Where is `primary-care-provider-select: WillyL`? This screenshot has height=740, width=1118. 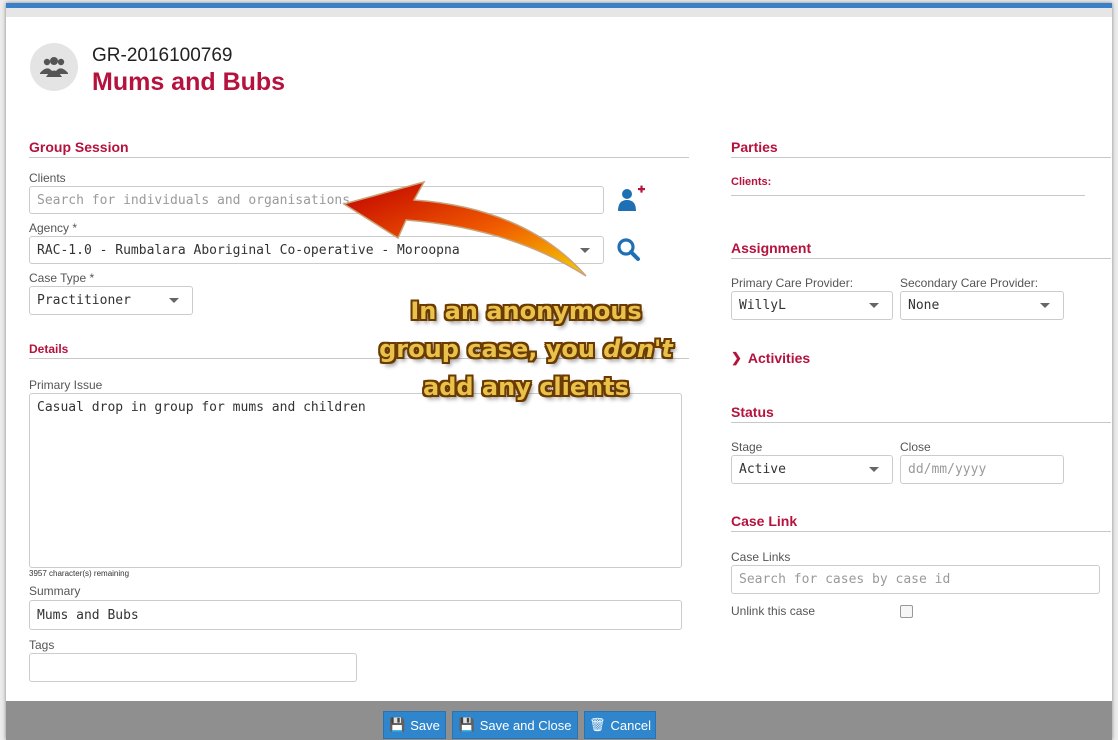 primary-care-provider-select: WillyL is located at coordinates (812, 305).